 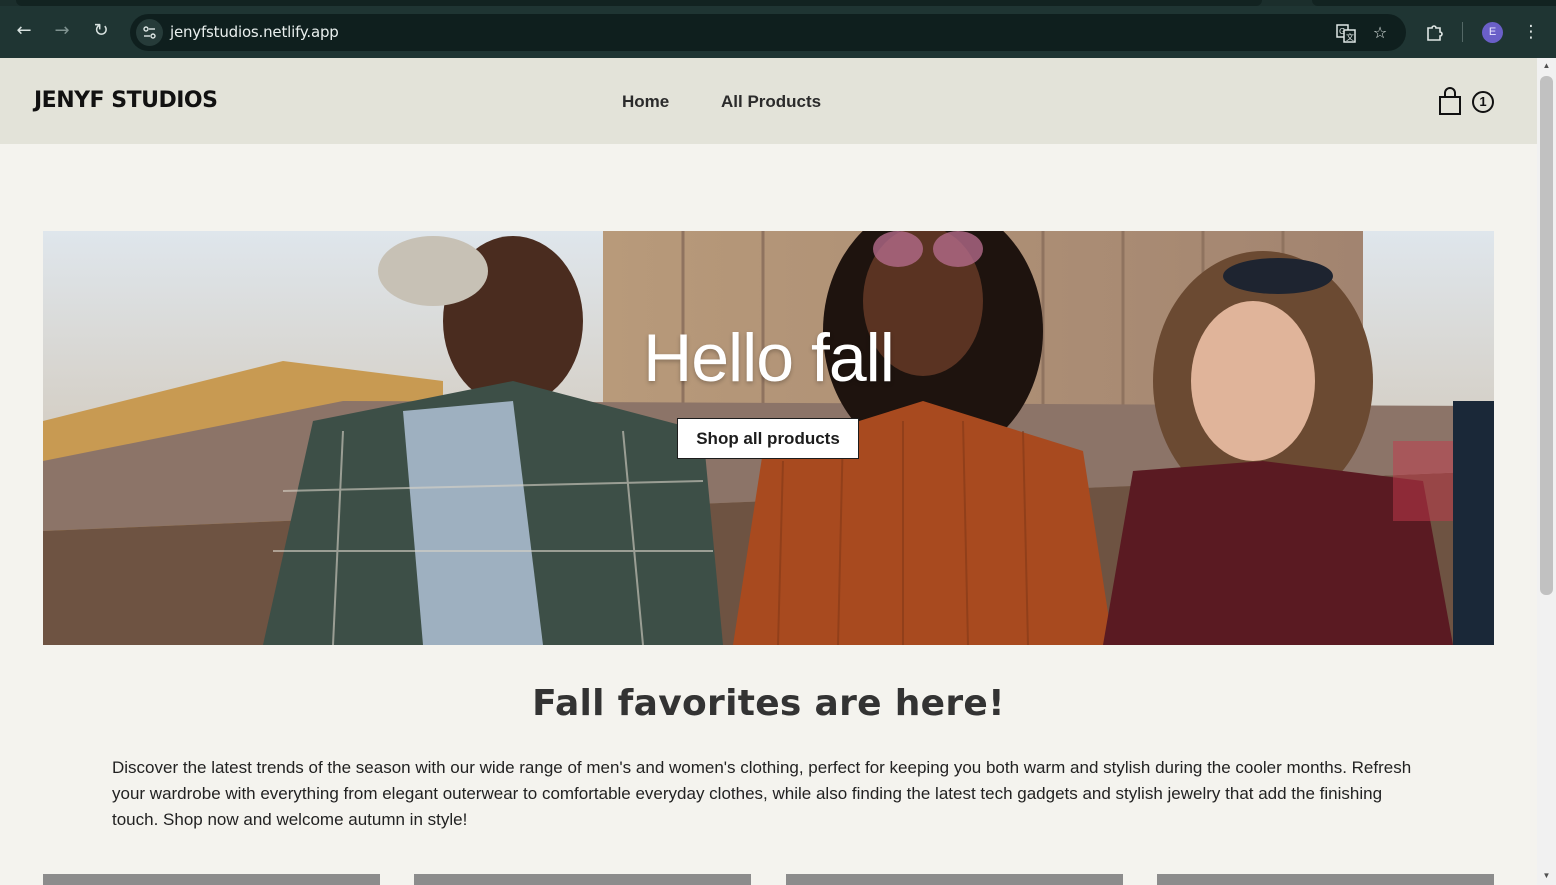 I want to click on tab-strip, so click(x=778, y=3).